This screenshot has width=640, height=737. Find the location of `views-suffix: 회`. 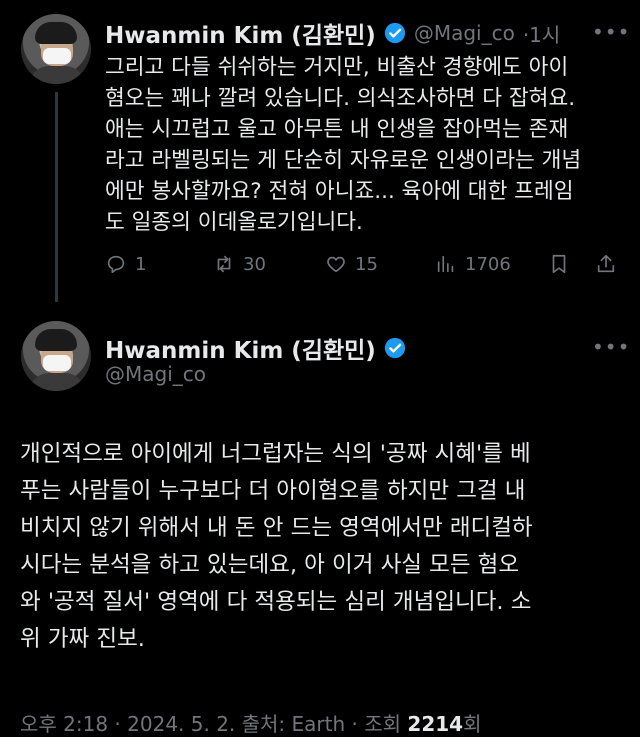

views-suffix: 회 is located at coordinates (472, 724).